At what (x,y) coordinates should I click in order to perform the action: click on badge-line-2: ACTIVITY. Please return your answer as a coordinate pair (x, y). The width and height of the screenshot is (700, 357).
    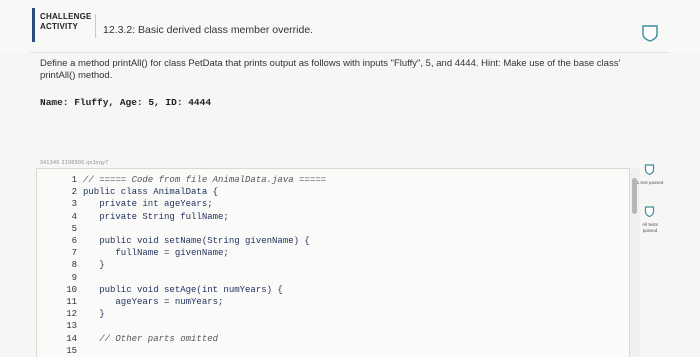
    Looking at the image, I should click on (59, 26).